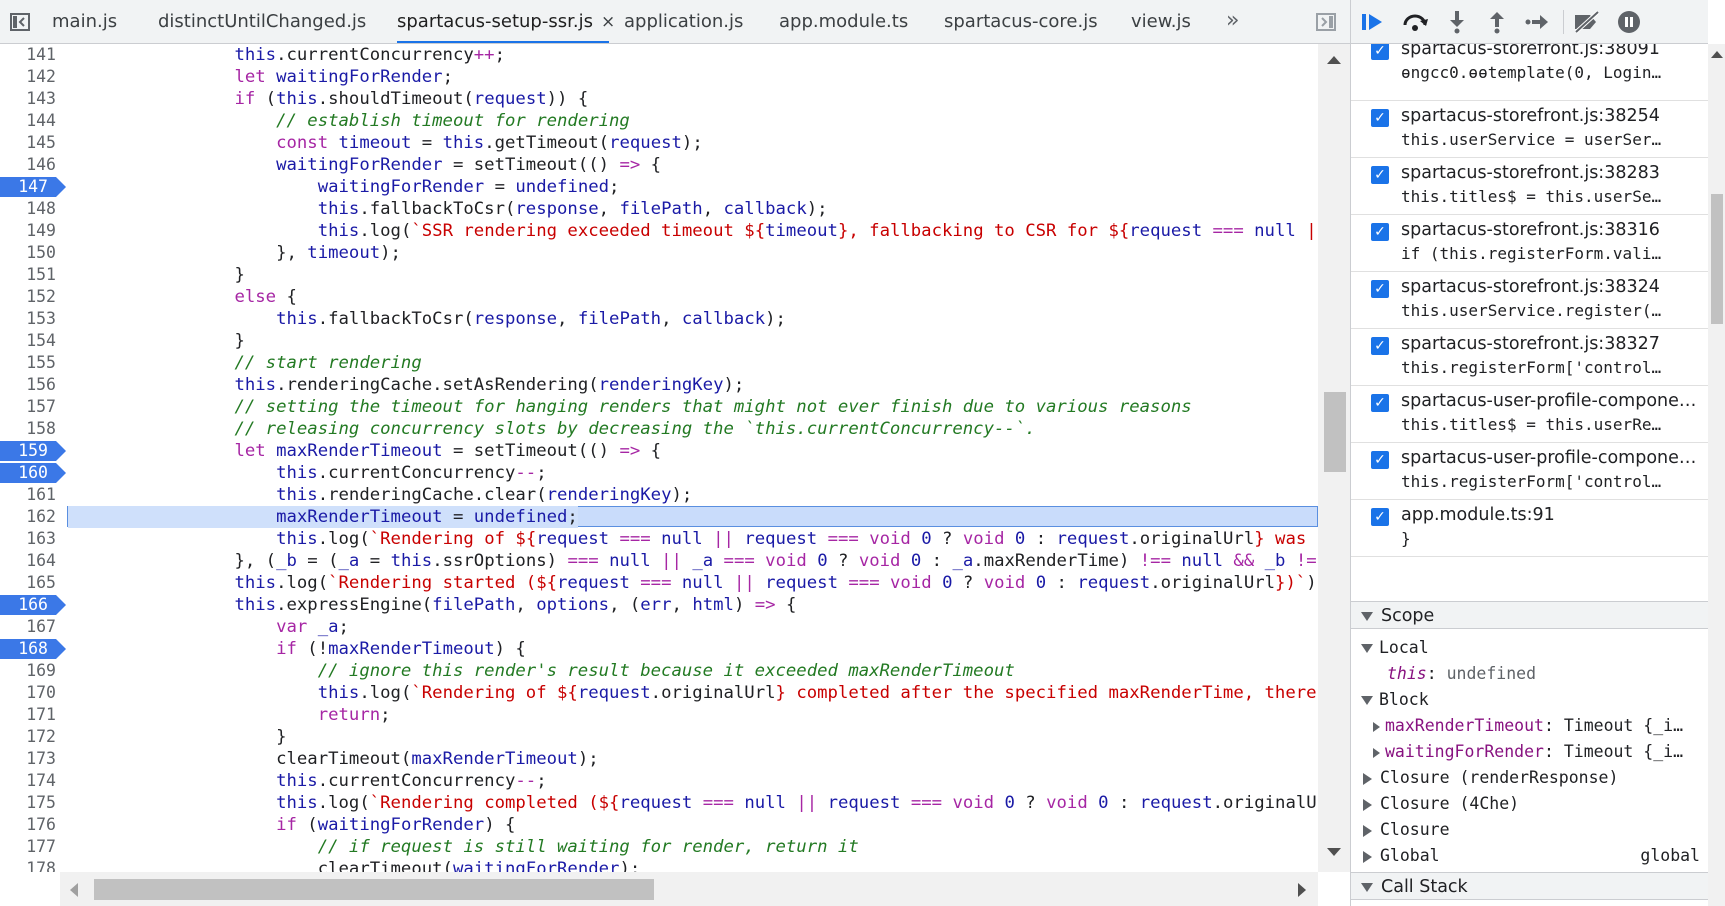 The height and width of the screenshot is (906, 1725). Describe the element at coordinates (843, 21) in the screenshot. I see `tab-app-module-ts: app.module.ts` at that location.